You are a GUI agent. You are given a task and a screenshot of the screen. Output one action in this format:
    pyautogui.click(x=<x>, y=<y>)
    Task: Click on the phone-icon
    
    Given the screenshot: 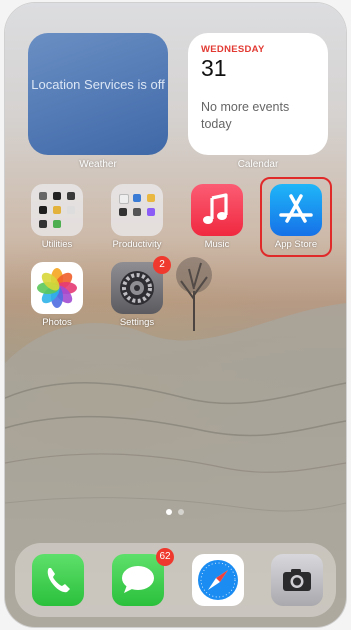 What is the action you would take?
    pyautogui.click(x=58, y=580)
    